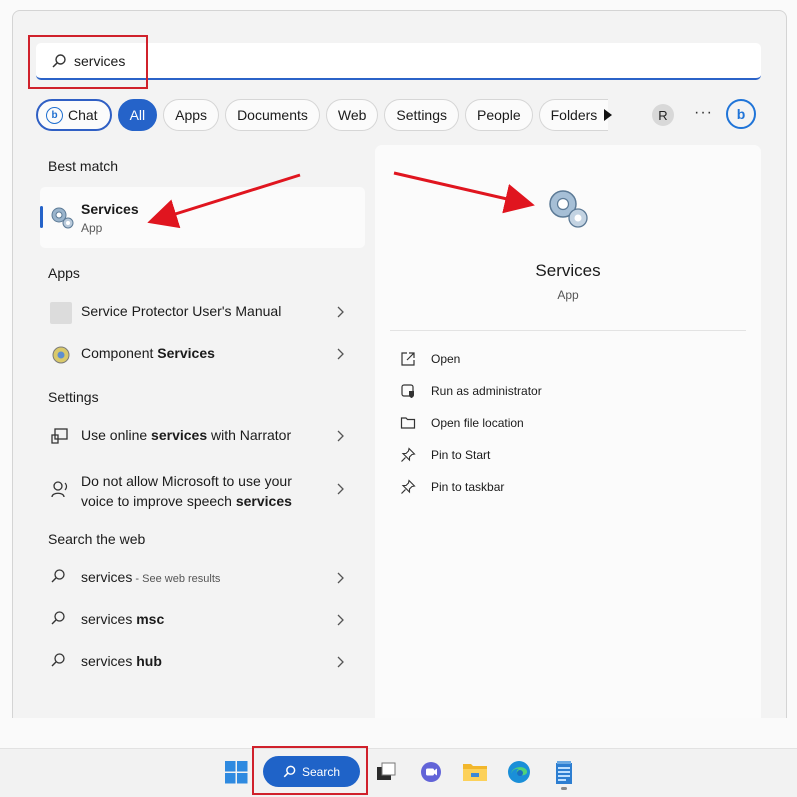 Image resolution: width=797 pixels, height=797 pixels. I want to click on folder-icon, so click(408, 425).